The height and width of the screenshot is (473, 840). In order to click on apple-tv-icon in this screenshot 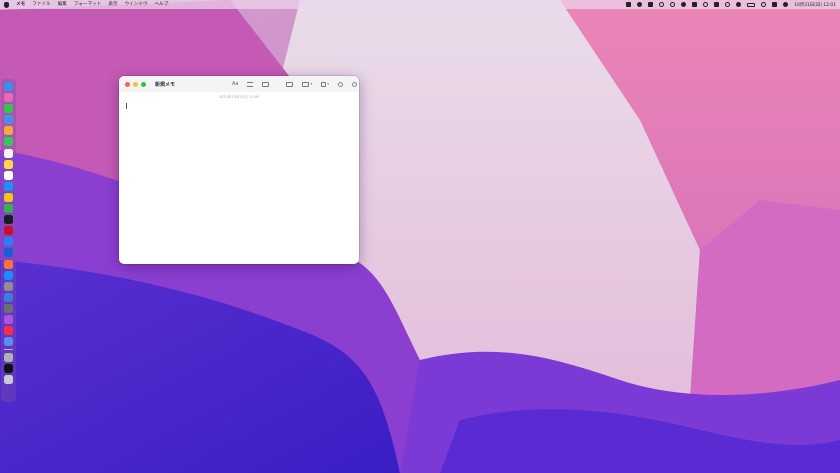, I will do `click(8, 369)`.